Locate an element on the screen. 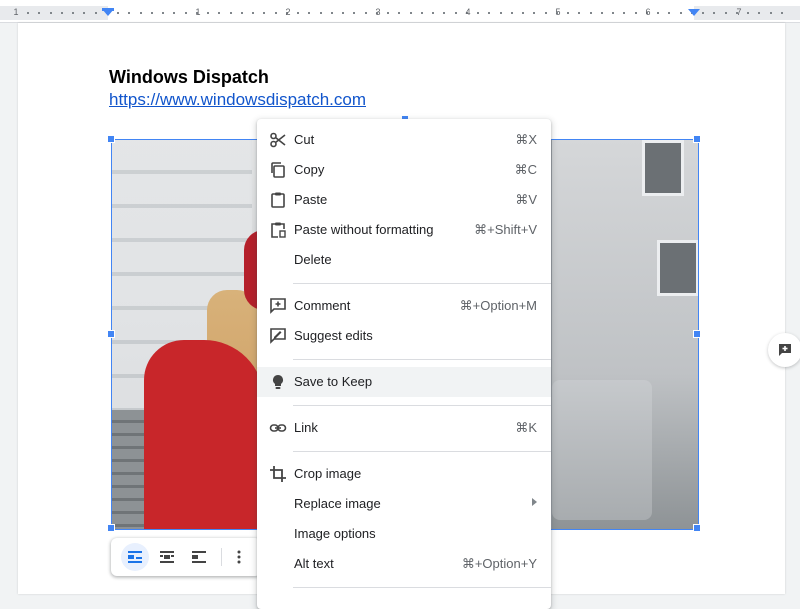 Image resolution: width=800 pixels, height=609 pixels. menu-item-cut: Cut ⌘X is located at coordinates (404, 140).